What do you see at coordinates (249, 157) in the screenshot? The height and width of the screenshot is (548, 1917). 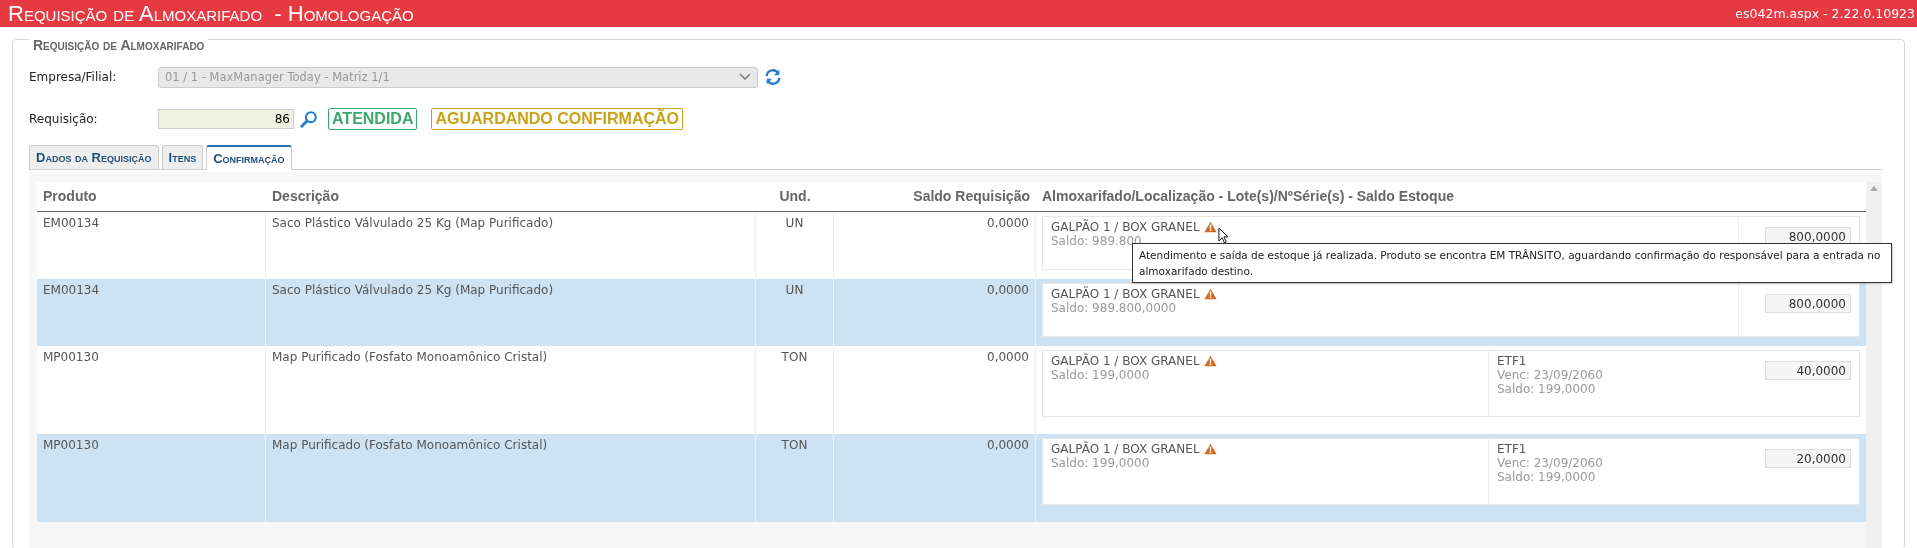 I see `tab: Confirmação` at bounding box center [249, 157].